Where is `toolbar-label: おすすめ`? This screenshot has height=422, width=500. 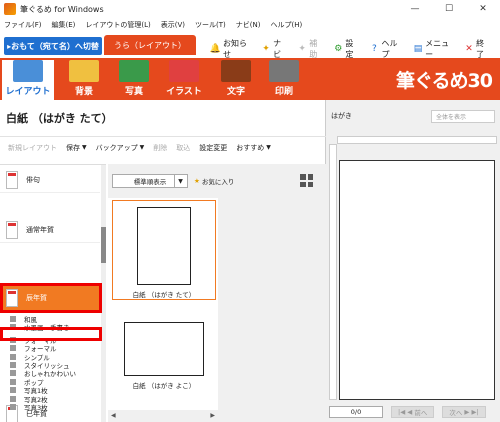
toolbar-label: おすすめ is located at coordinates (250, 147).